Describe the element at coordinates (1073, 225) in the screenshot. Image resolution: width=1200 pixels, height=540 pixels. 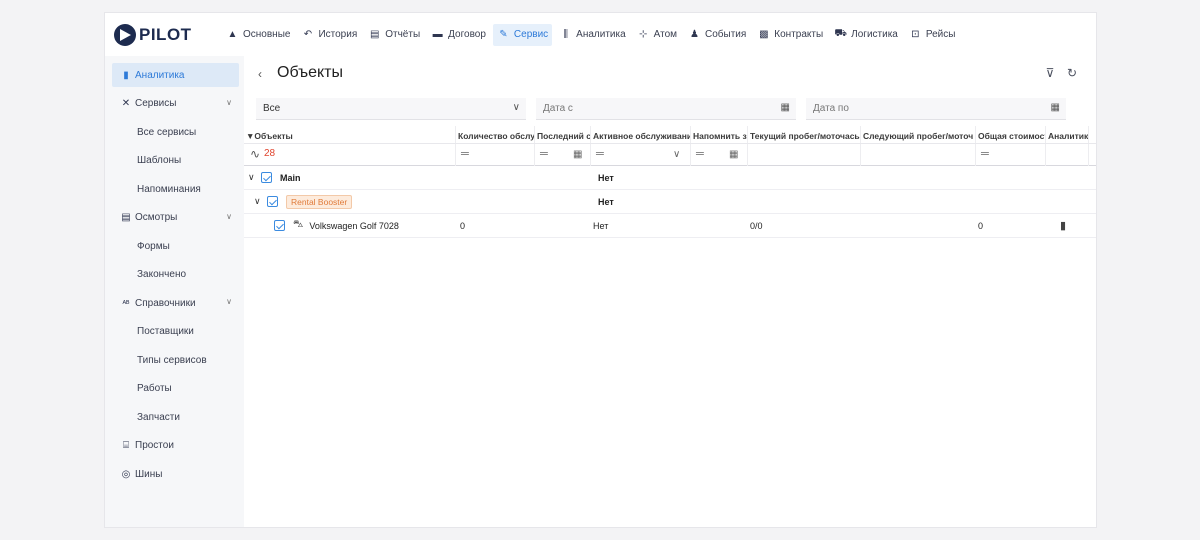
I see `analytics-bar-icon: ▮` at that location.